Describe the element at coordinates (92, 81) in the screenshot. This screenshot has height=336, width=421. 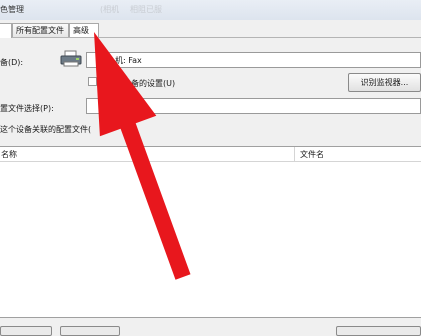
I see `use-settings-checkbox` at that location.